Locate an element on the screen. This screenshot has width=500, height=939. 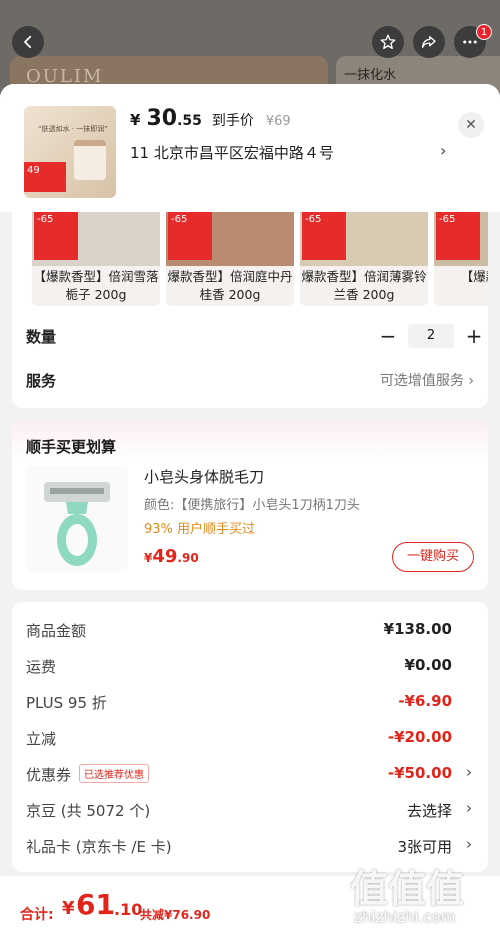
variant-name: 爆款香型】倍润庭中丹桂香 200g is located at coordinates (230, 285).